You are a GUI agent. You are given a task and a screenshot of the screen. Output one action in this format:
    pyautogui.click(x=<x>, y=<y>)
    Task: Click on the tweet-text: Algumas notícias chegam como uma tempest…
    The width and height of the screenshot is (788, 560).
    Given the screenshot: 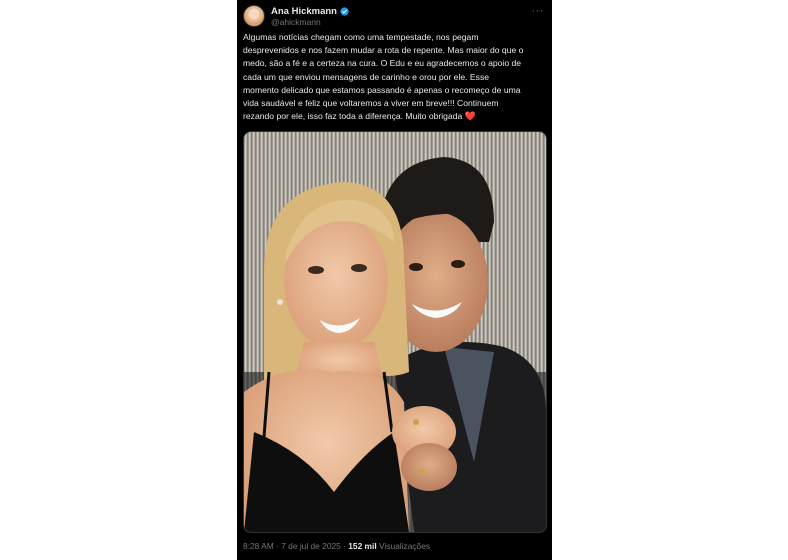 What is the action you would take?
    pyautogui.click(x=393, y=77)
    